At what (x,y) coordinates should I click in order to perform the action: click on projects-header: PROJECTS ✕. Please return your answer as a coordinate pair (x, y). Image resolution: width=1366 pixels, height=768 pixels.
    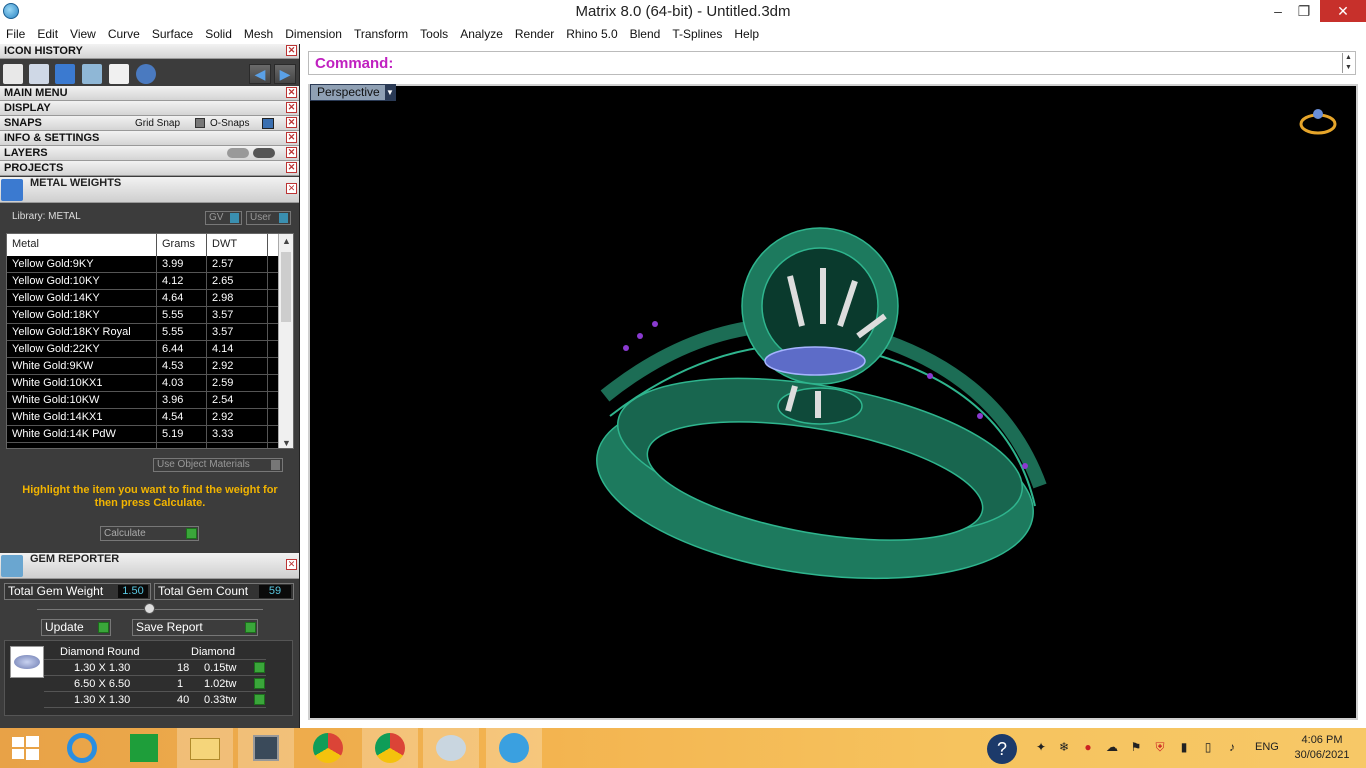
    Looking at the image, I should click on (149, 168).